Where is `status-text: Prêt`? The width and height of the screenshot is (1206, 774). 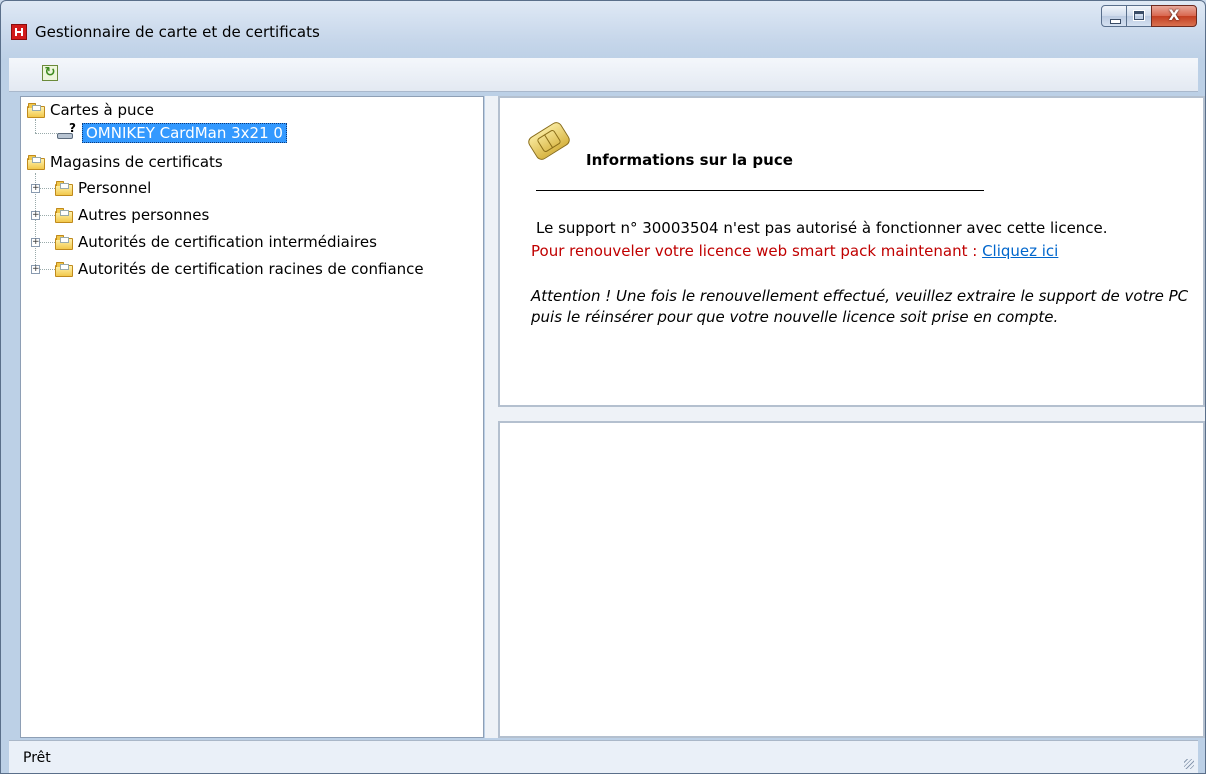
status-text: Prêt is located at coordinates (37, 758).